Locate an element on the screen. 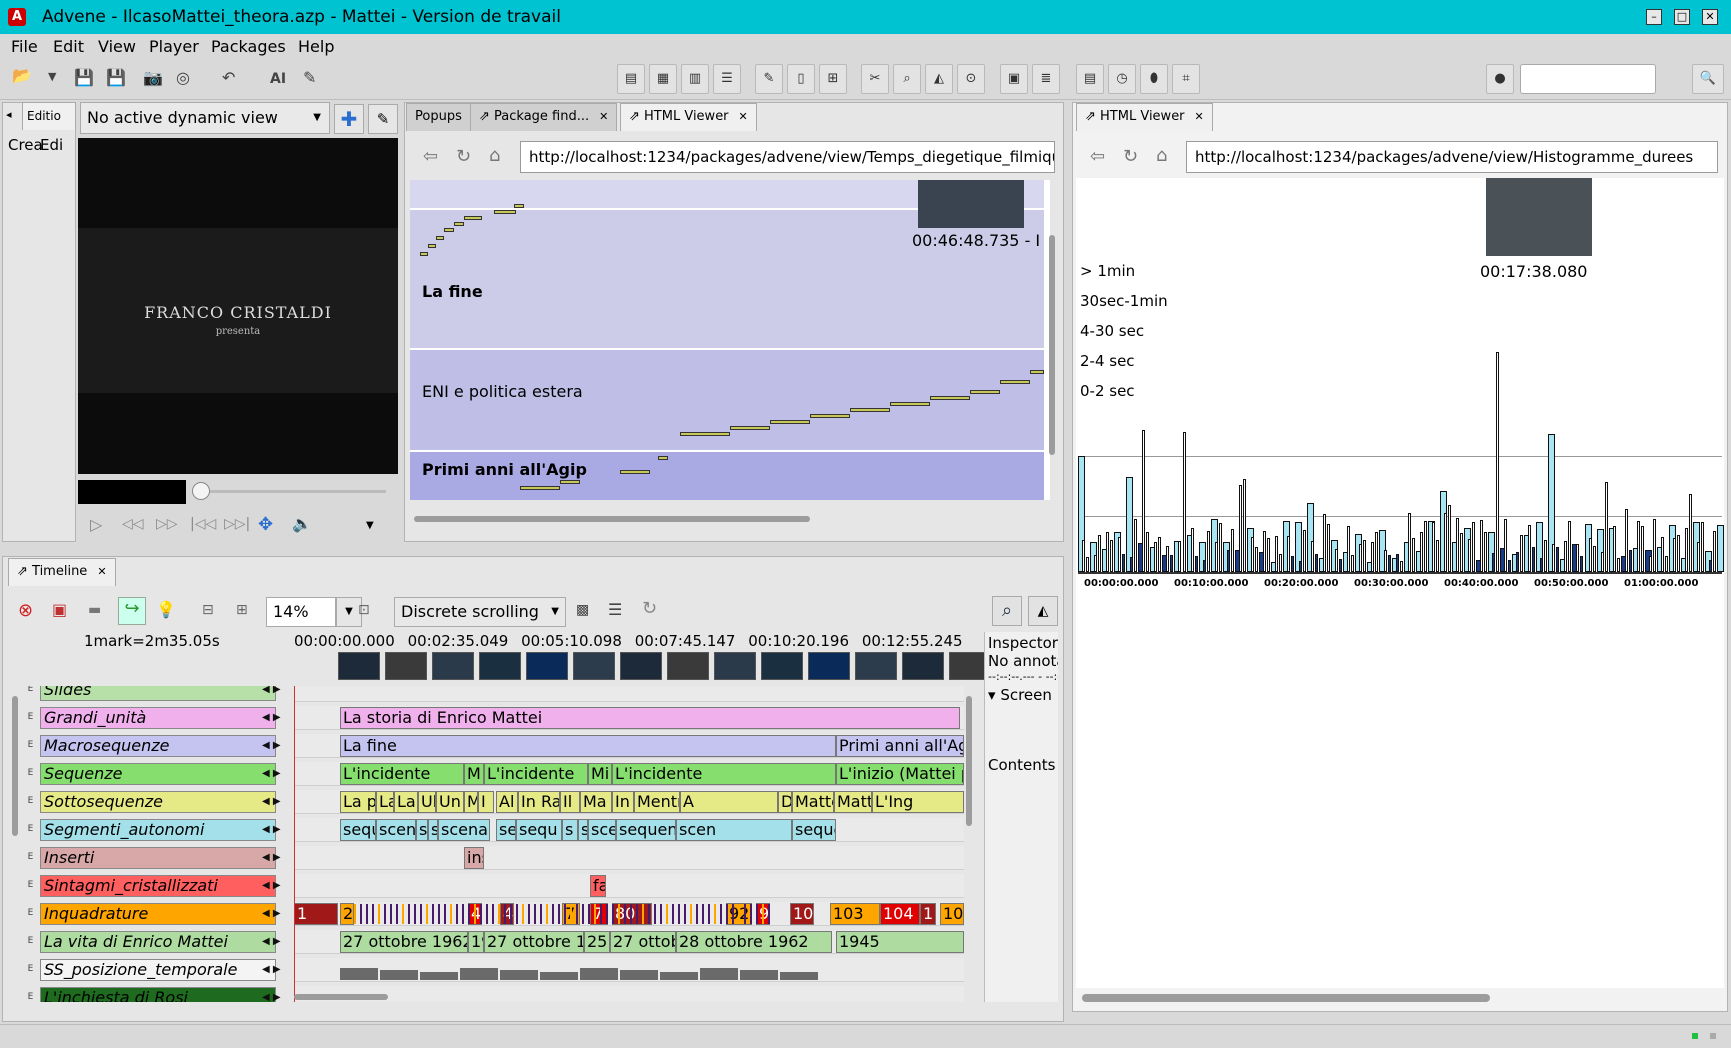  record-icon: ● is located at coordinates (1500, 79).